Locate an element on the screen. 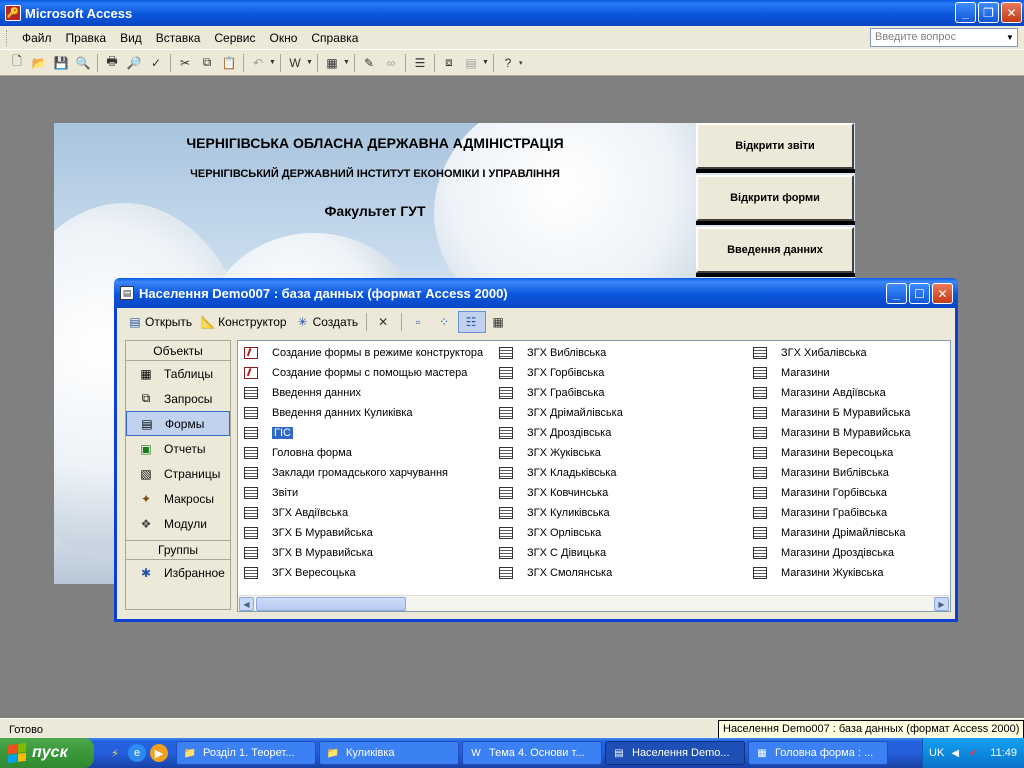  print-preview-icon: 🔎 is located at coordinates (134, 63).